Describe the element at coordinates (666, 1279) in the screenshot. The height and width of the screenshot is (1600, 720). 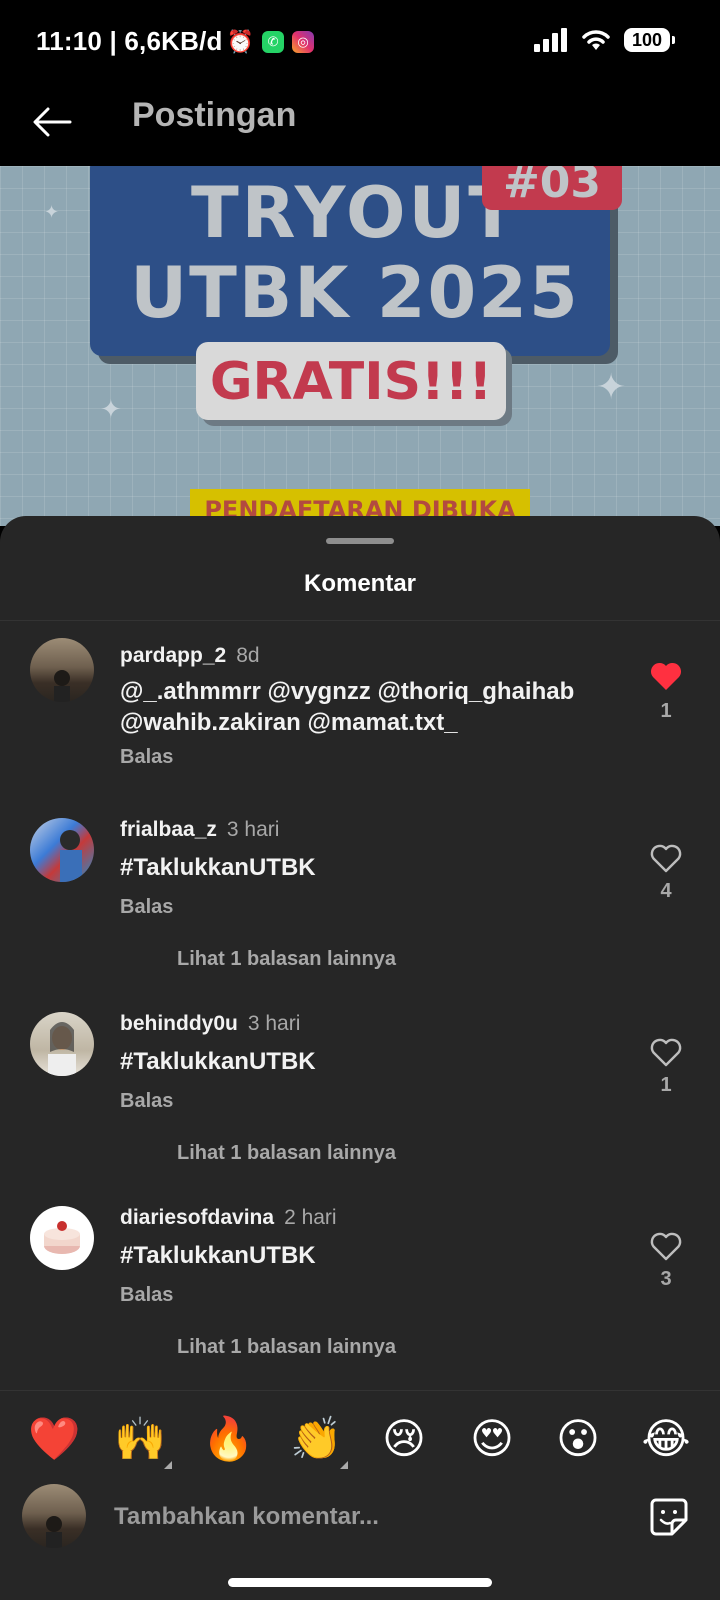
I see `like-count: 3` at that location.